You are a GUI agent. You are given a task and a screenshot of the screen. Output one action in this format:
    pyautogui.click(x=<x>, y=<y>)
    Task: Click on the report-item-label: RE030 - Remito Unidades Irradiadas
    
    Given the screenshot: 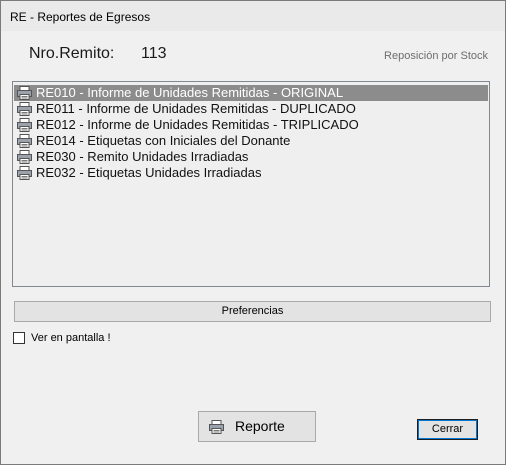 What is the action you would take?
    pyautogui.click(x=142, y=156)
    